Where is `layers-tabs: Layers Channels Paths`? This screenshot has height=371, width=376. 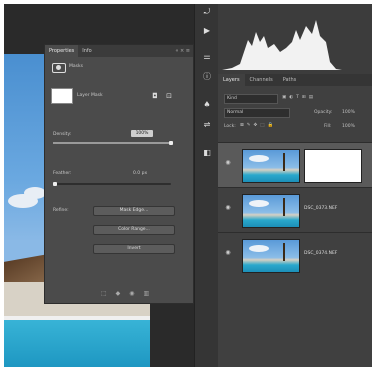 layers-tabs: Layers Channels Paths is located at coordinates (295, 80).